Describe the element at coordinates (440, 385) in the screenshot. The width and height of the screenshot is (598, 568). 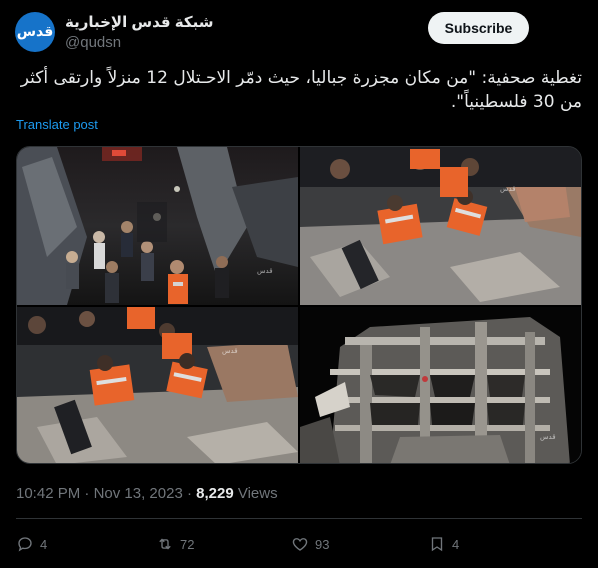
I see `destroyed-building-photo: قدس` at that location.